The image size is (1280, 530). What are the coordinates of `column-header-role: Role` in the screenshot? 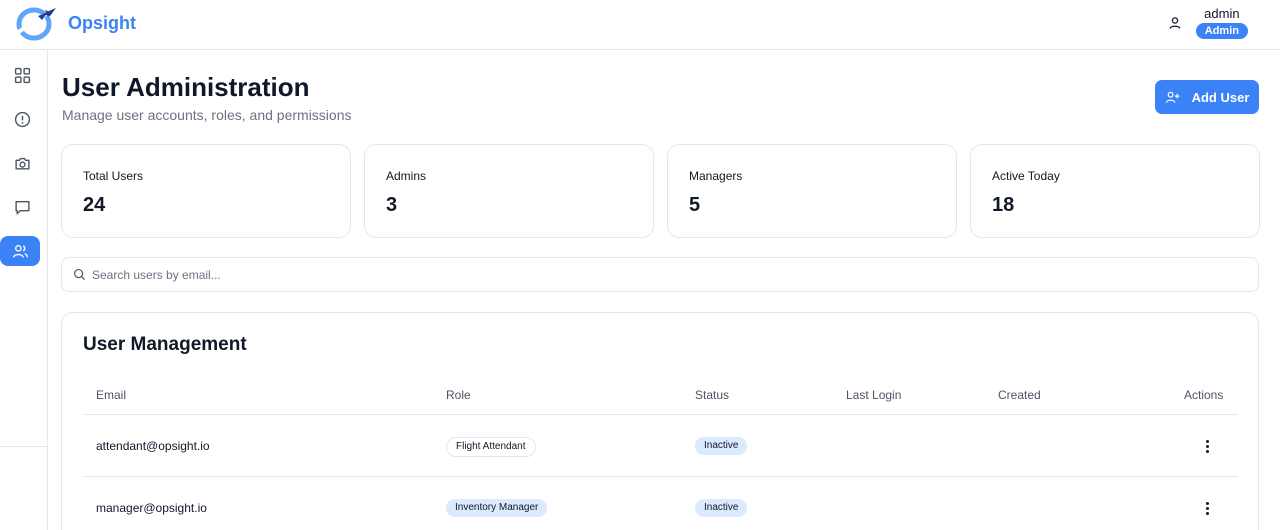 It's located at (458, 395).